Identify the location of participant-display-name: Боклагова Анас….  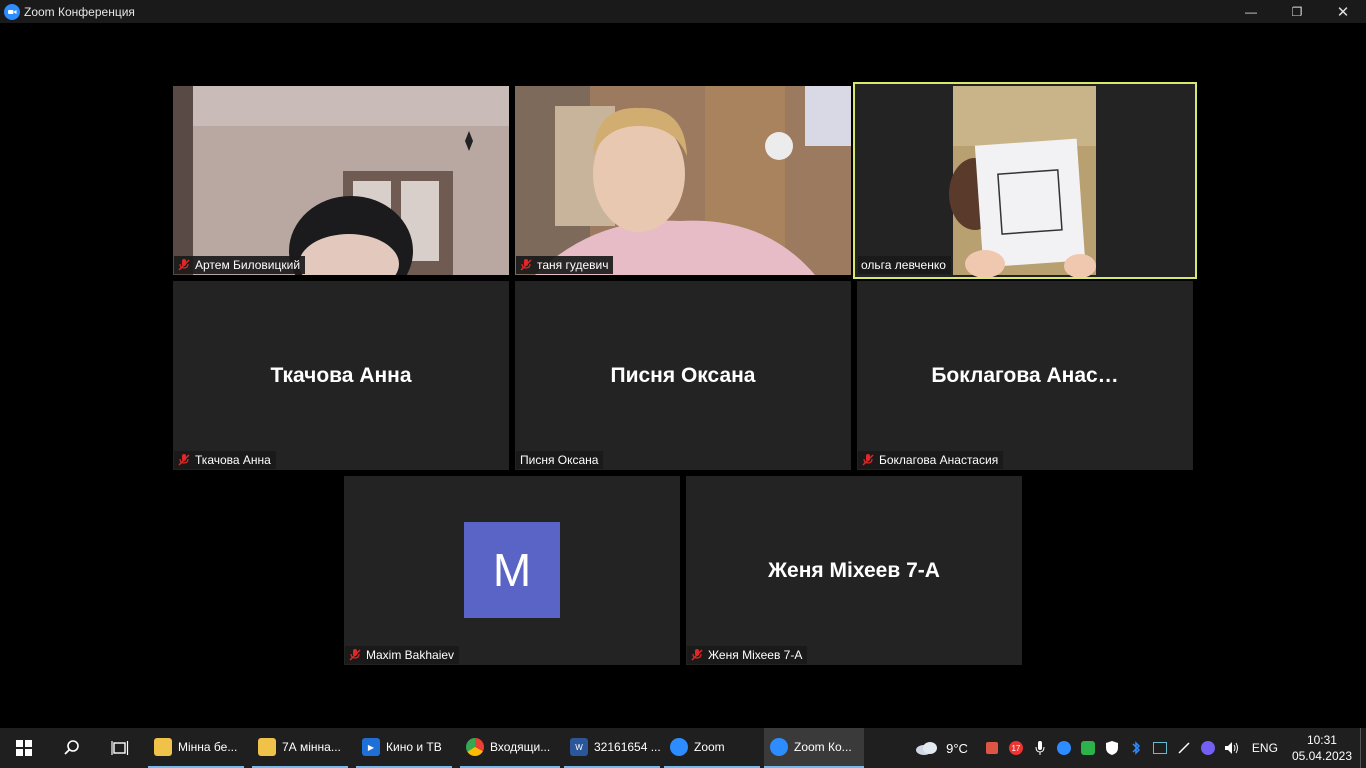
(1025, 375).